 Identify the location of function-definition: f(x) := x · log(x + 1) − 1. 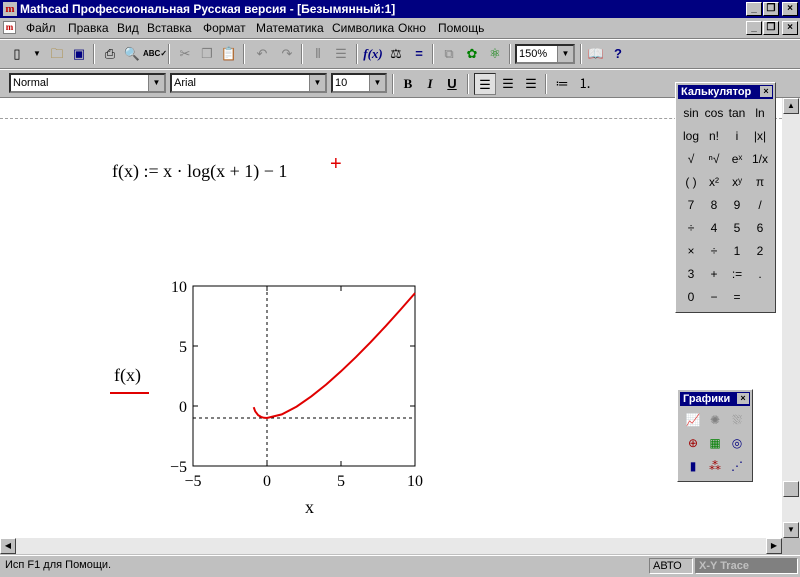
(199, 171).